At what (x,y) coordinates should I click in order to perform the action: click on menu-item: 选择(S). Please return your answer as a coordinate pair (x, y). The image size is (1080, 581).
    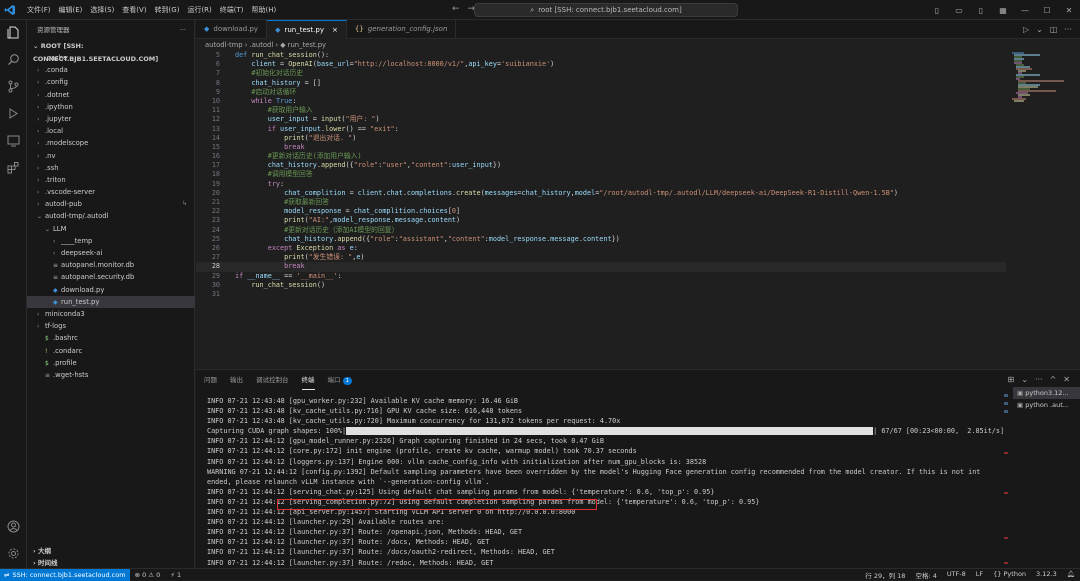
    Looking at the image, I should click on (102, 10).